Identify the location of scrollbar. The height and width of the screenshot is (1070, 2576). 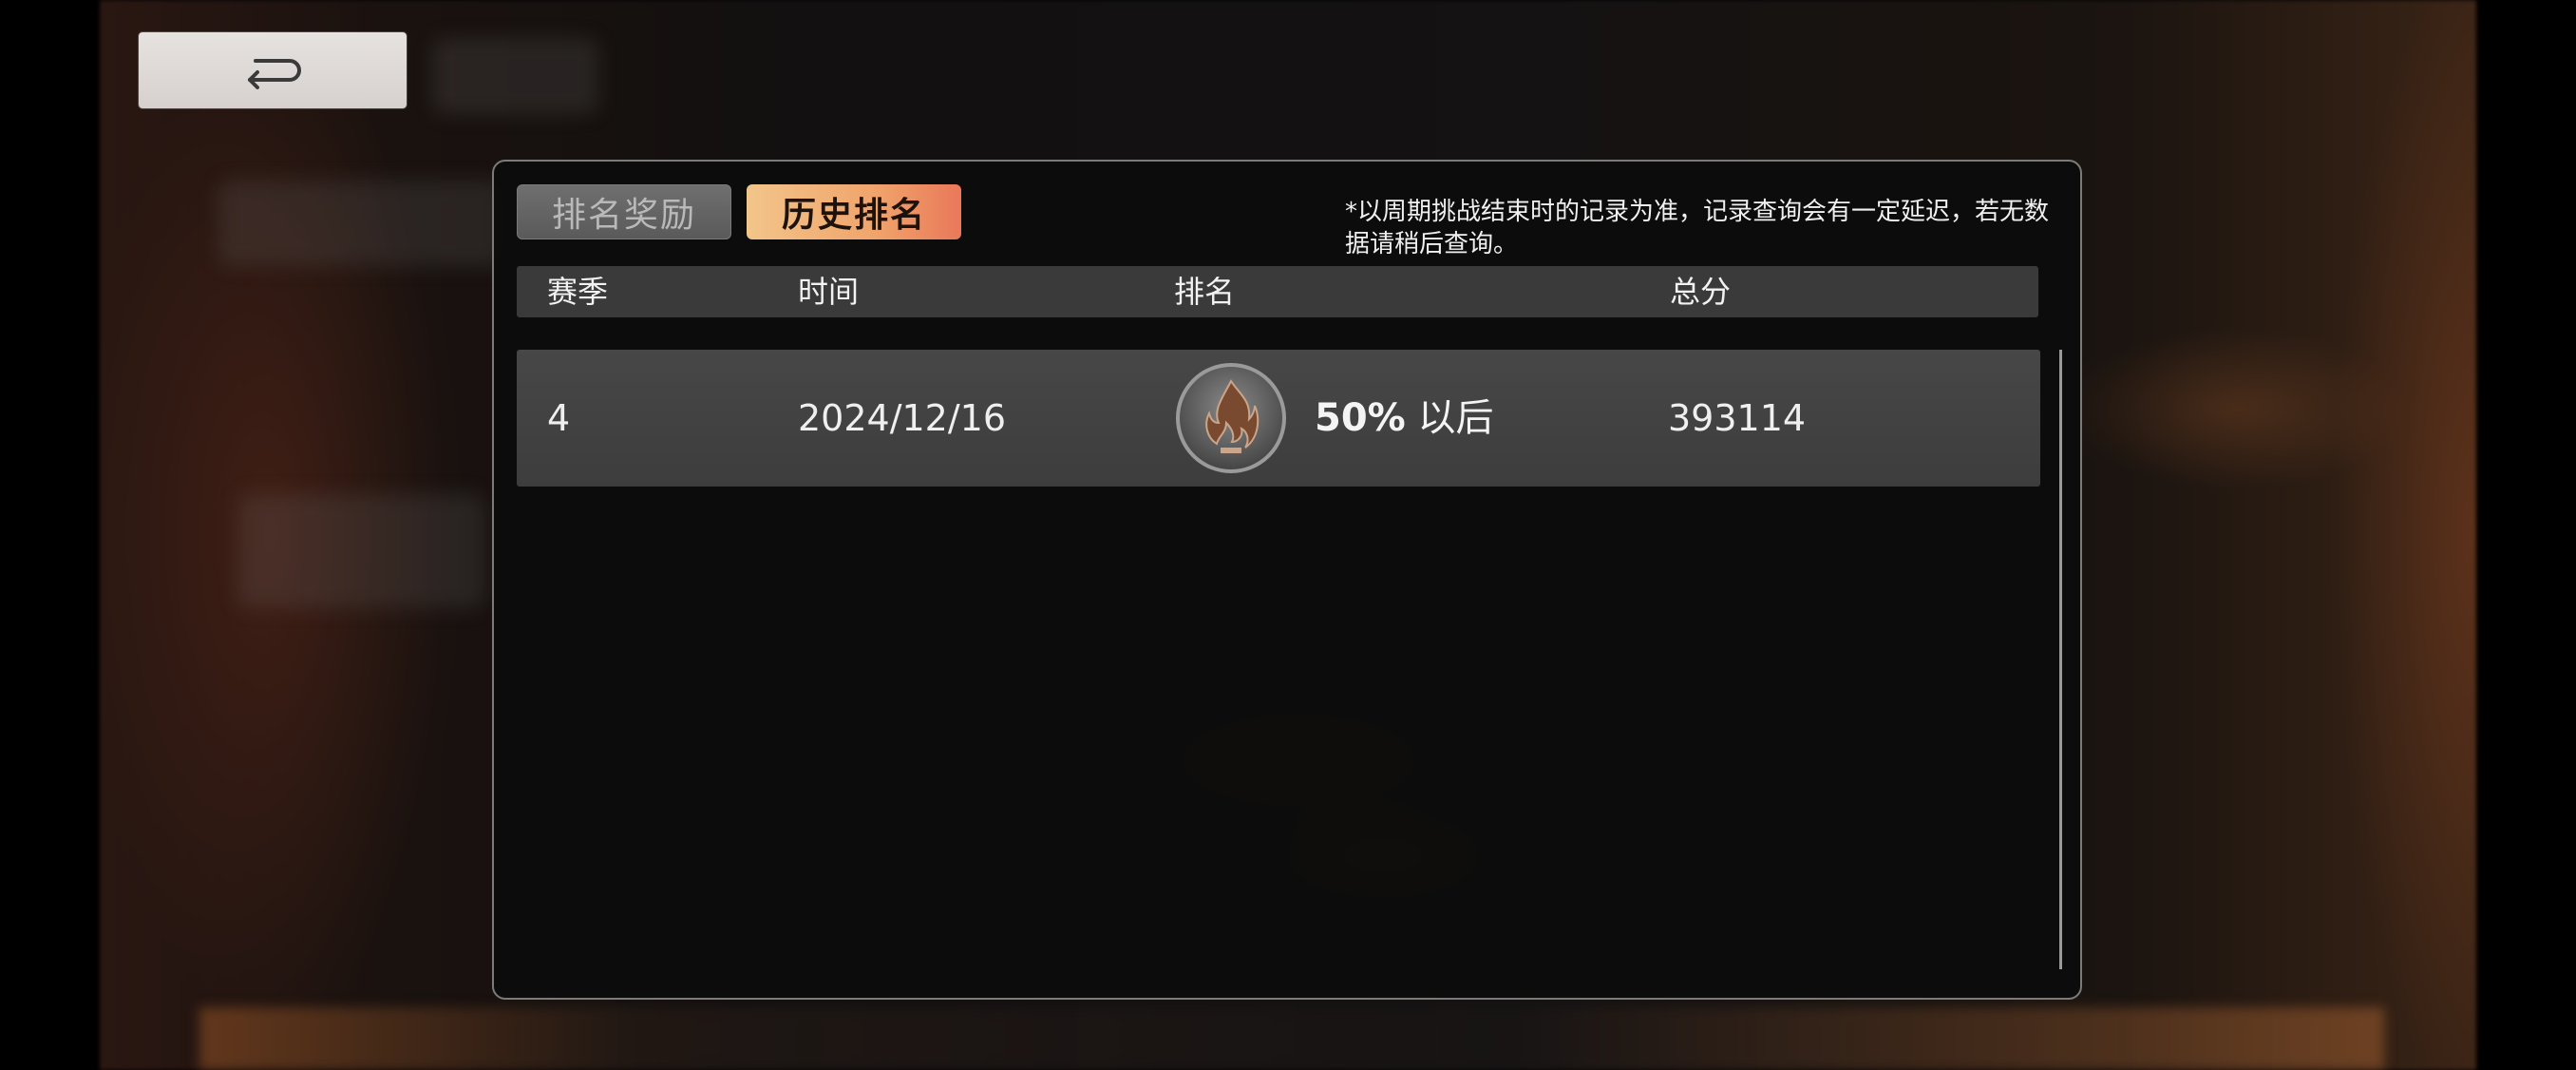
(2060, 659).